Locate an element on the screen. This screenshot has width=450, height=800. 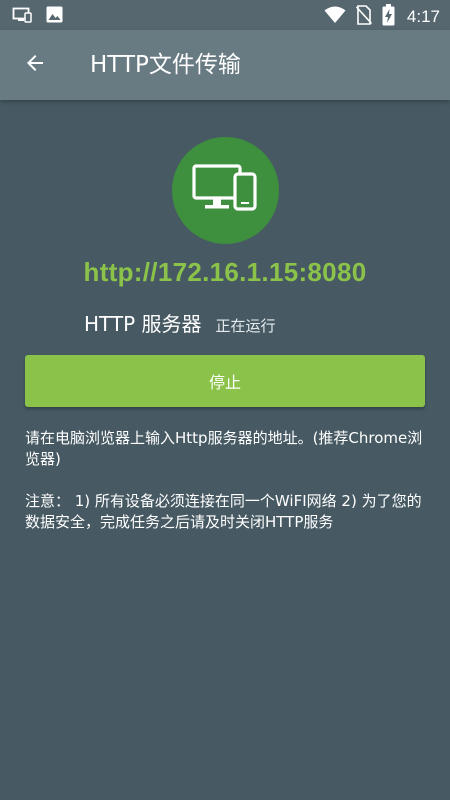
battery-charging-icon is located at coordinates (388, 17).